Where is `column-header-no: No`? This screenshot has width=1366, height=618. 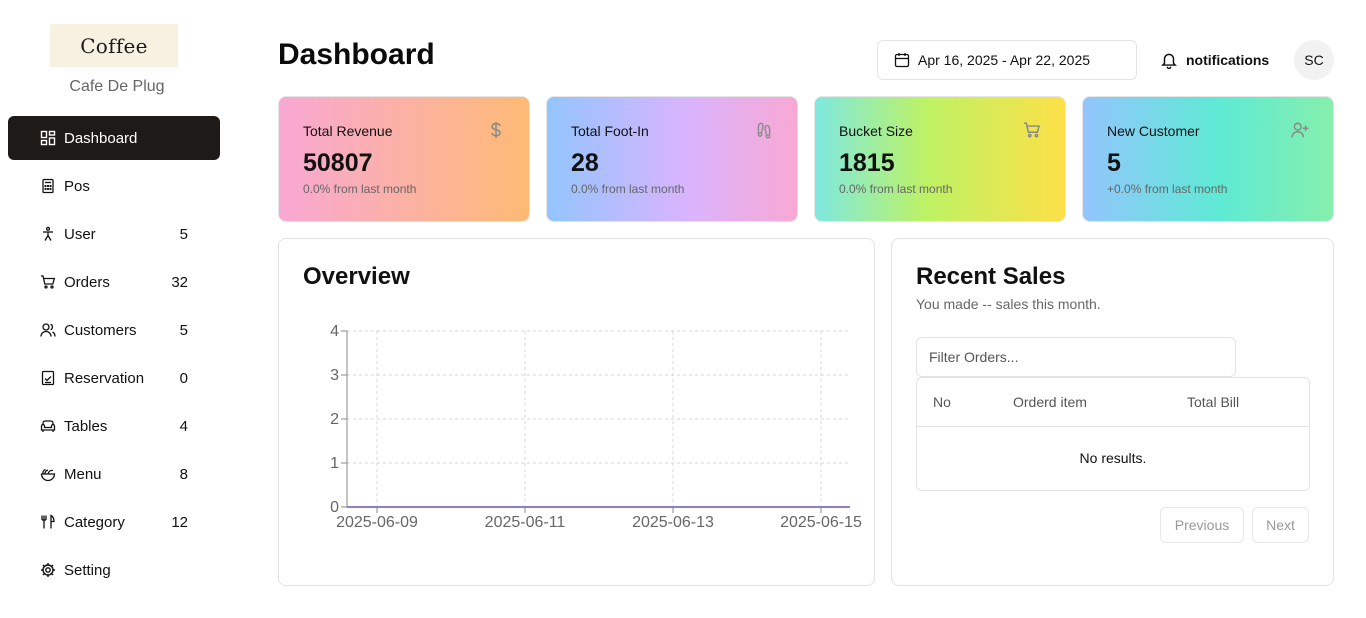 column-header-no: No is located at coordinates (942, 402).